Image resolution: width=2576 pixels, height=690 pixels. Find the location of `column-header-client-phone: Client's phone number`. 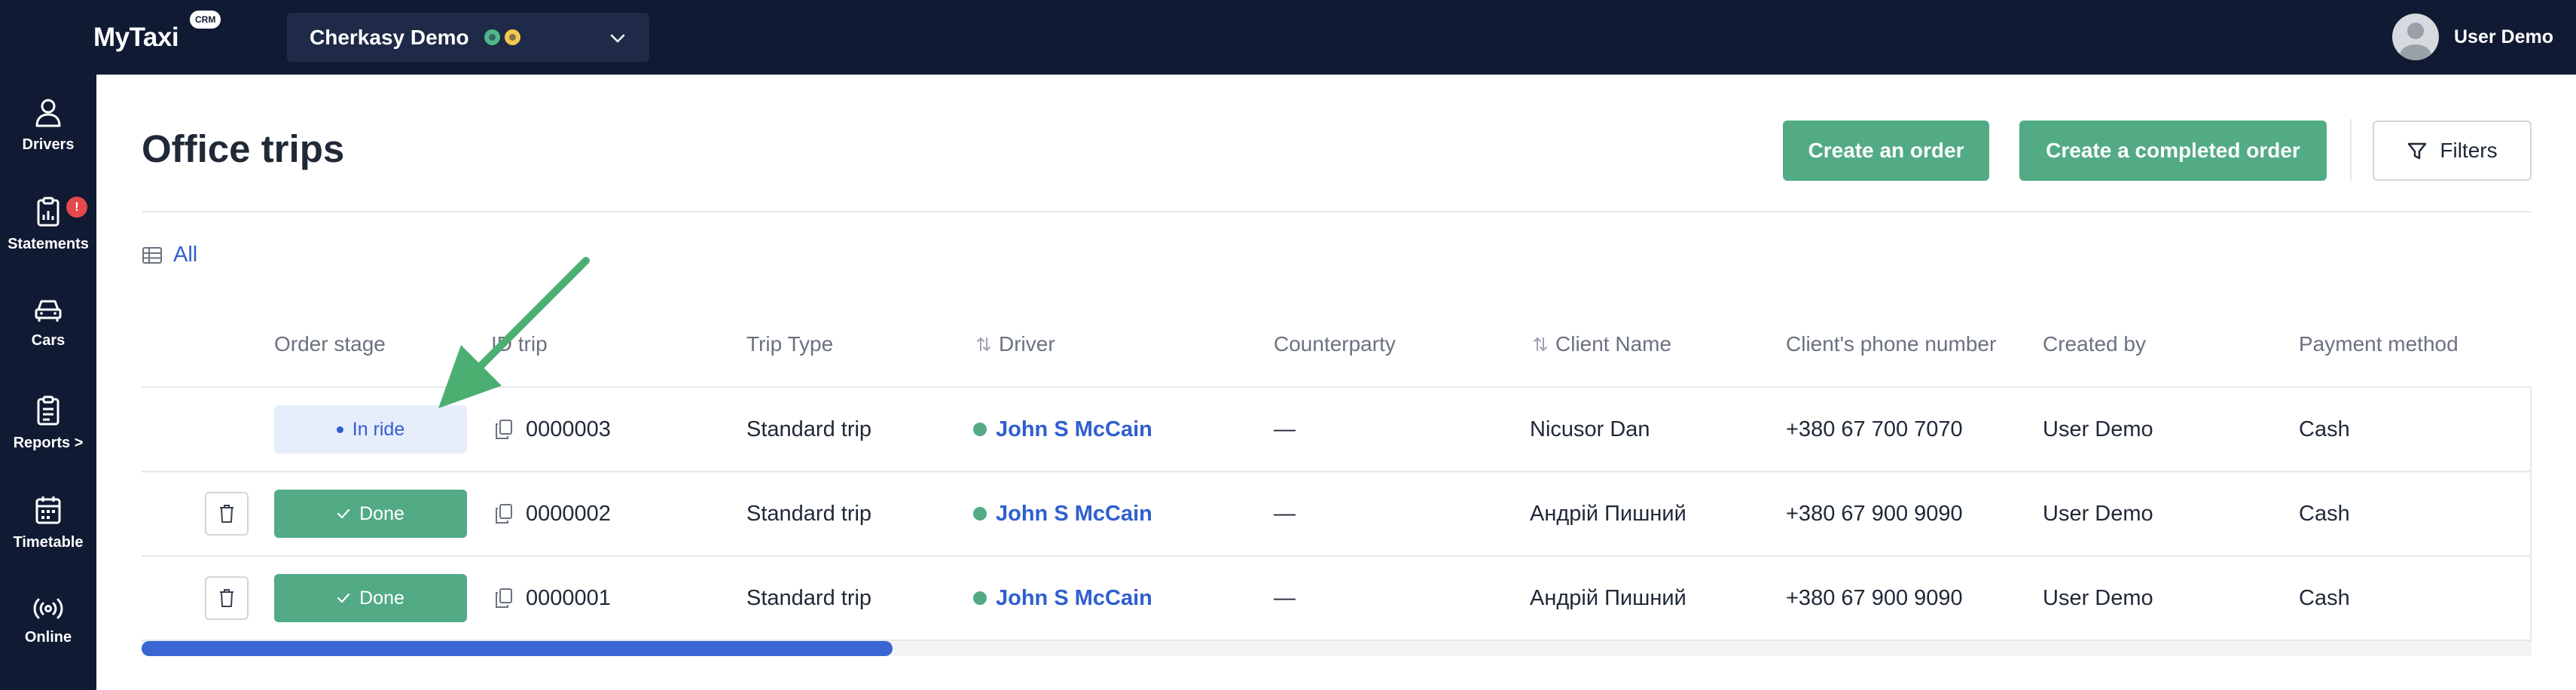

column-header-client-phone: Client's phone number is located at coordinates (1891, 344).